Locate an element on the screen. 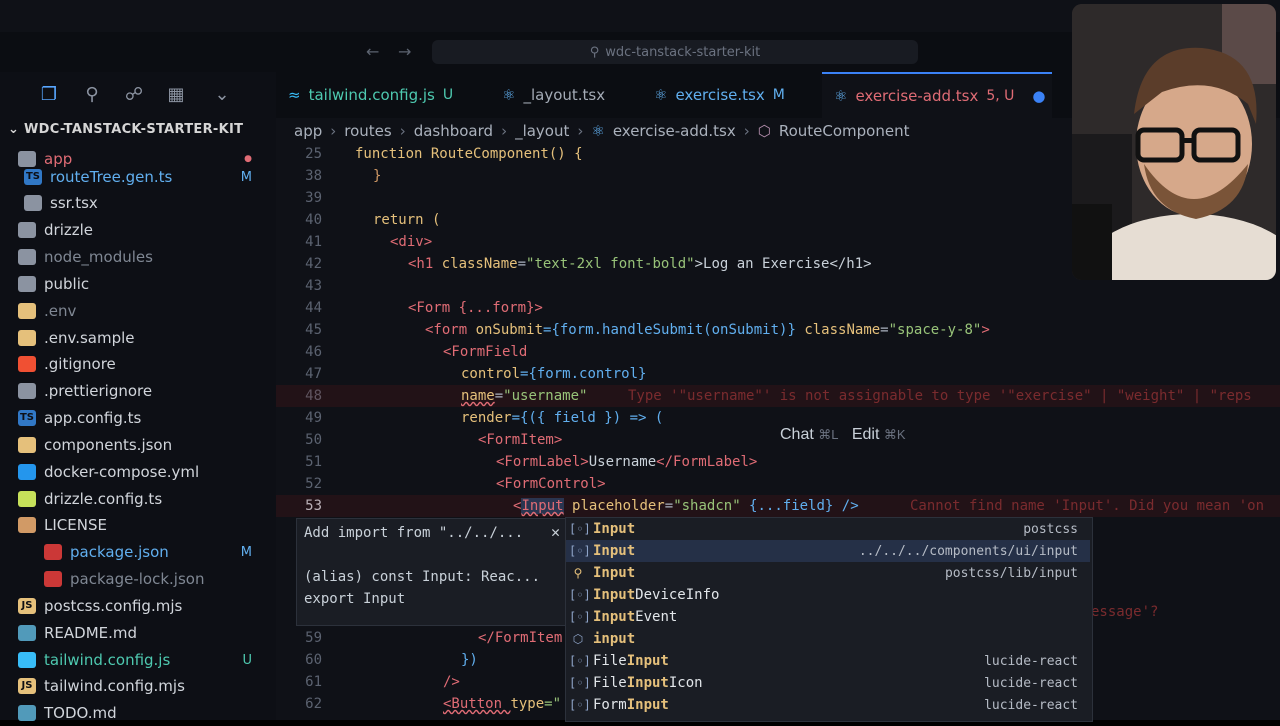 The height and width of the screenshot is (726, 1280). tree-item: LICENSE is located at coordinates (147, 525).